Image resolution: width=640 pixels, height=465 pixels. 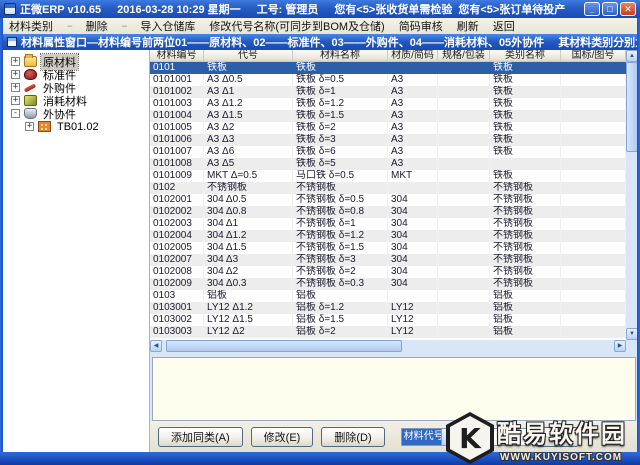 What do you see at coordinates (388, 92) in the screenshot?
I see `table-row: 0101002 A3 Δ1 铁板 δ=1 A3 铁板` at bounding box center [388, 92].